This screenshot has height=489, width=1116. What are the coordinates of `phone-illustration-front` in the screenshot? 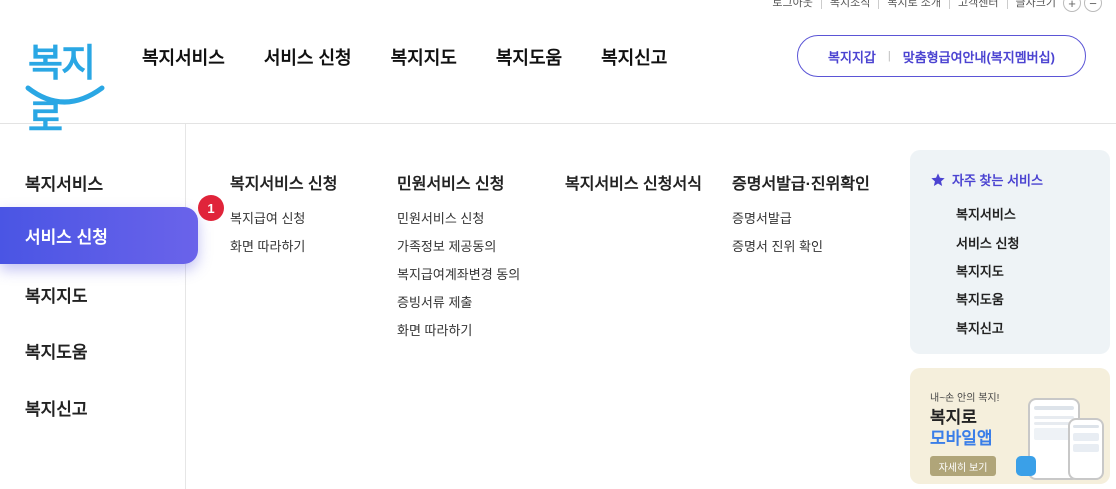 It's located at (1086, 449).